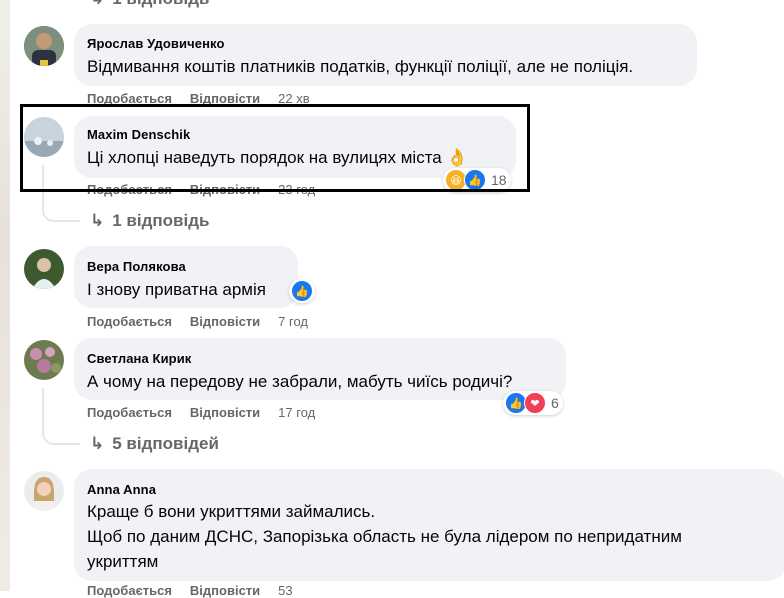  I want to click on comment-text: Краще б вони укриттями займались., so click(231, 511).